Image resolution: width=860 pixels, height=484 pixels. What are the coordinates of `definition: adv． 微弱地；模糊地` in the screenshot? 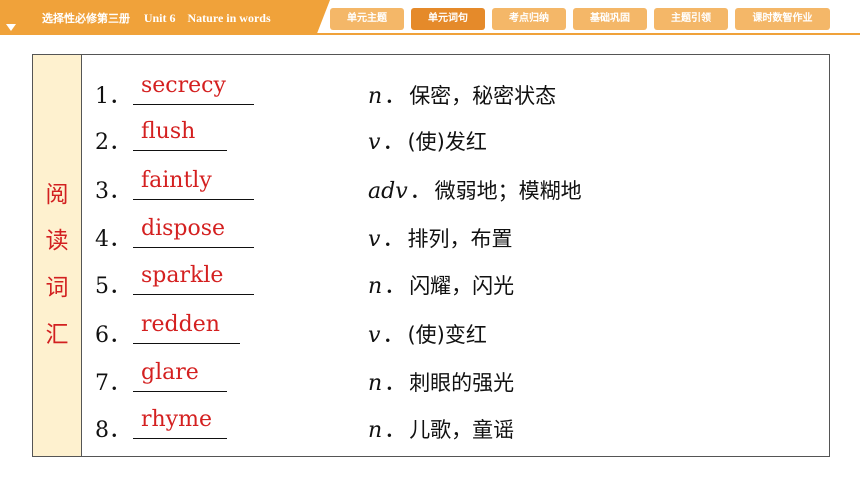 It's located at (475, 191).